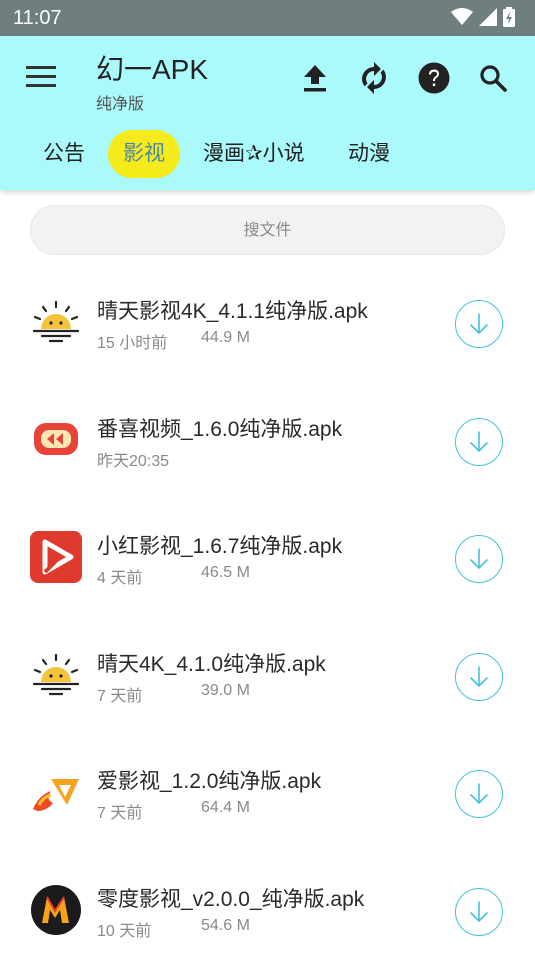 Image resolution: width=535 pixels, height=969 pixels. Describe the element at coordinates (120, 102) in the screenshot. I see `app-subtitle: 纯净版` at that location.